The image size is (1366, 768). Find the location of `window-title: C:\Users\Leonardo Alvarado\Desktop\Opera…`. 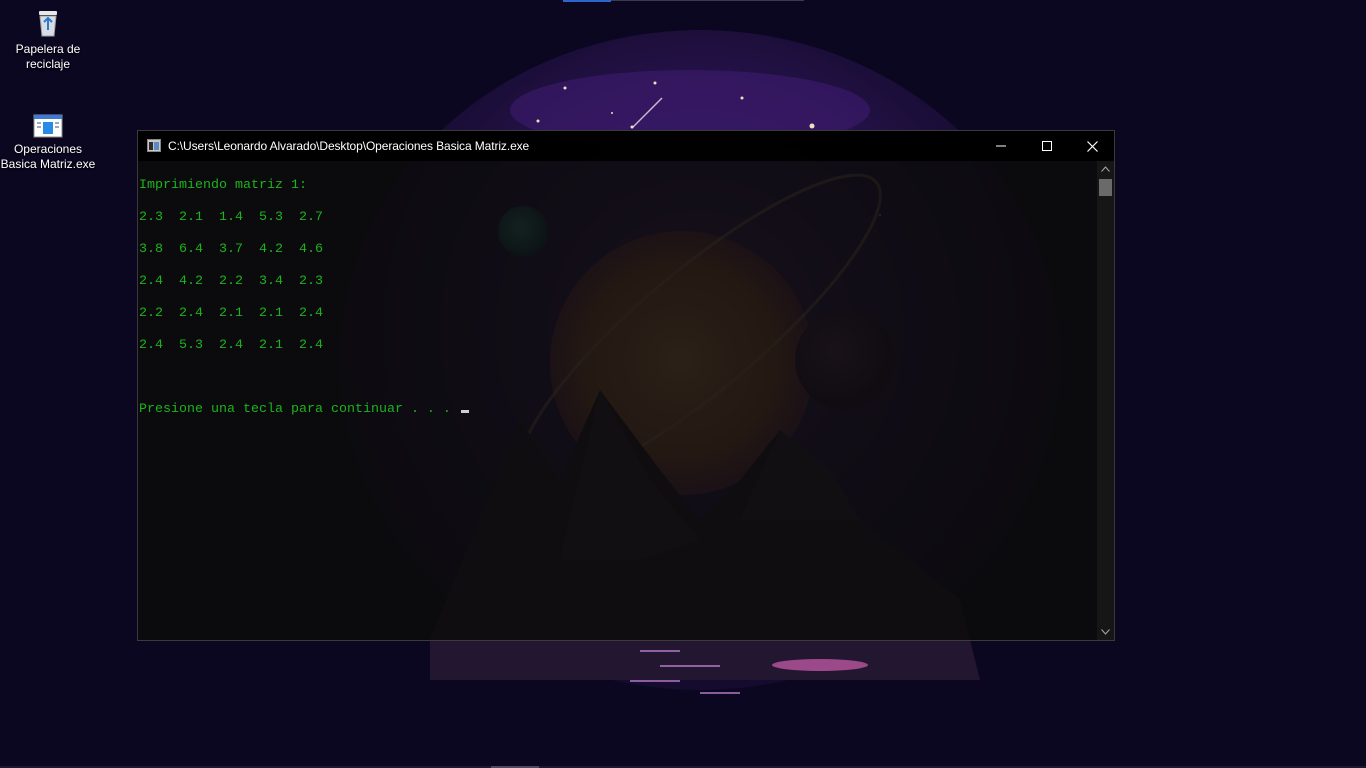

window-title: C:\Users\Leonardo Alvarado\Desktop\Opera… is located at coordinates (349, 146).